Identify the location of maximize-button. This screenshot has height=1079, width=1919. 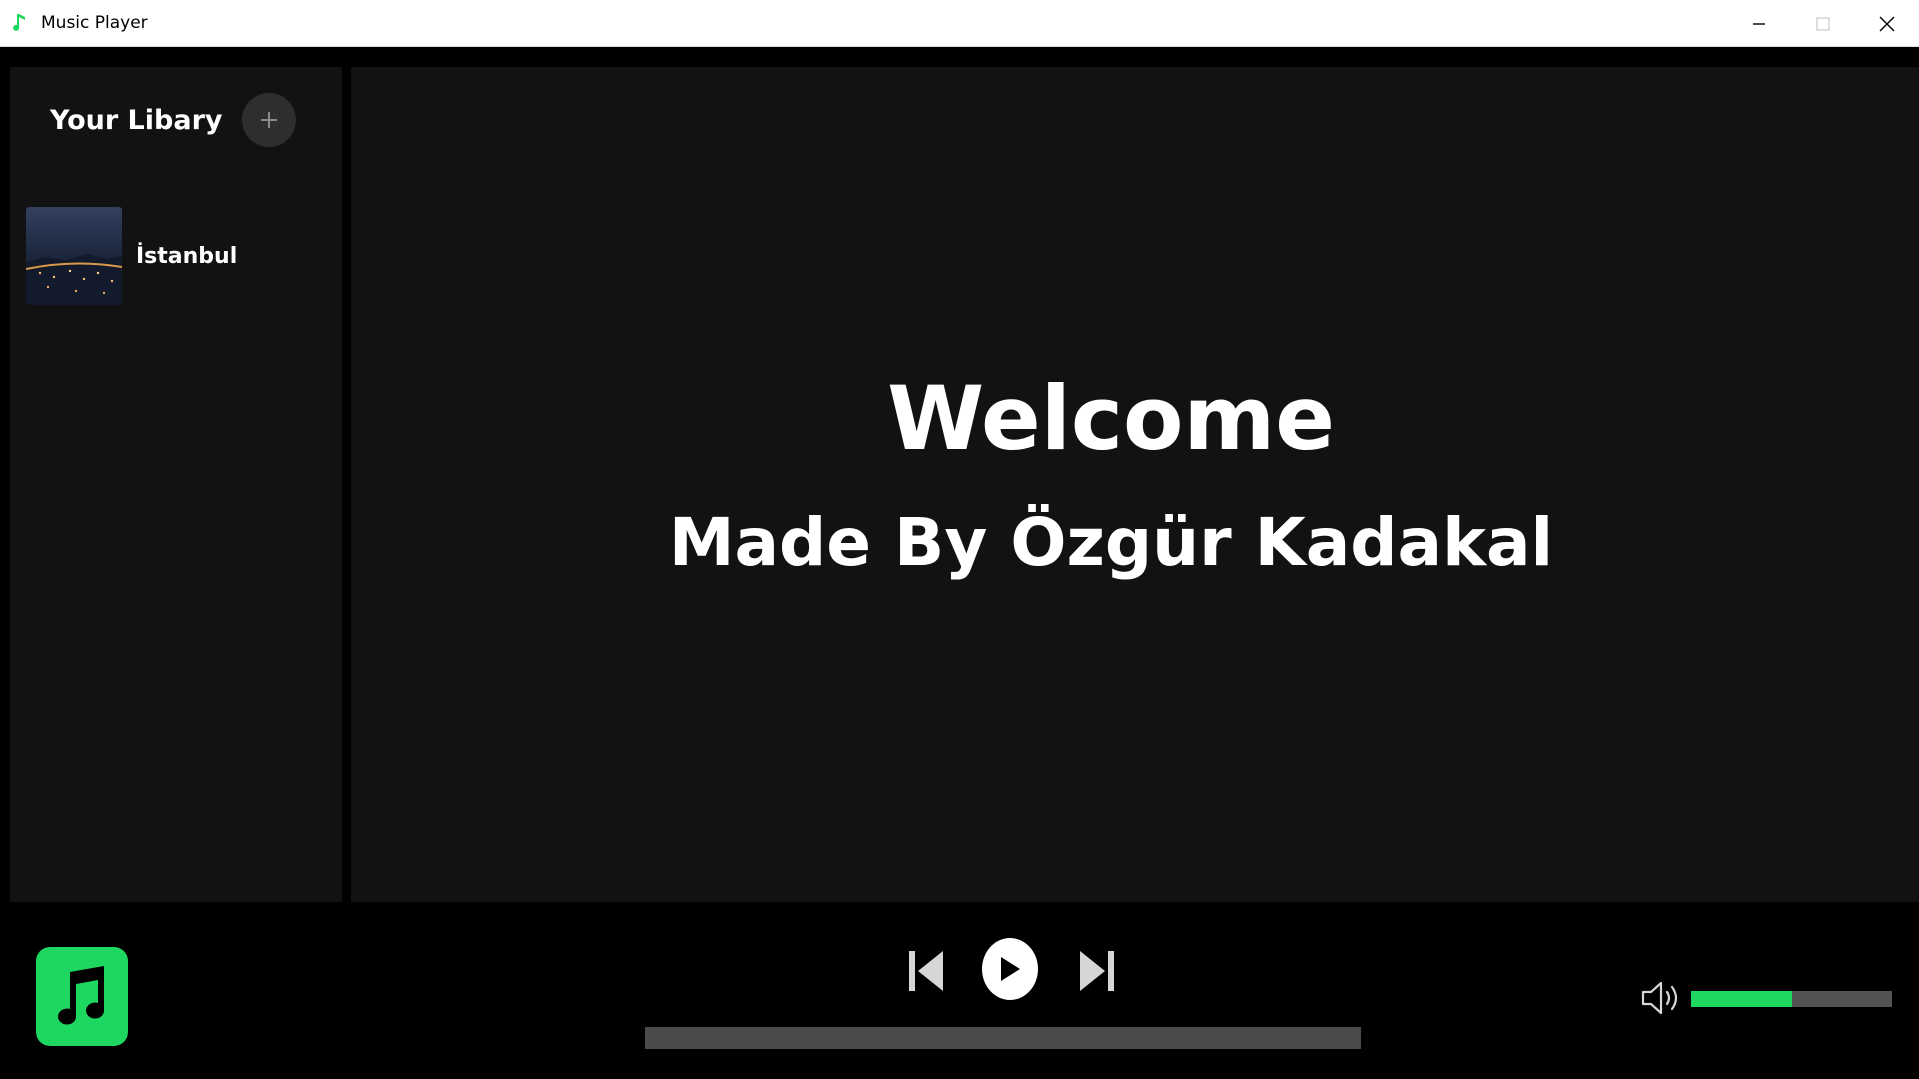
(1823, 23).